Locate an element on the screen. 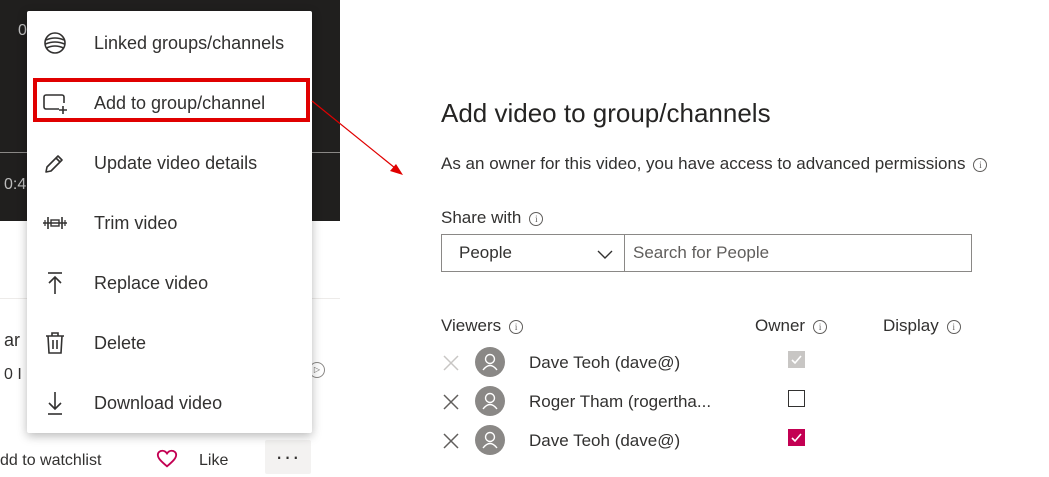 The height and width of the screenshot is (477, 1049). display-header-text: Display is located at coordinates (911, 325).